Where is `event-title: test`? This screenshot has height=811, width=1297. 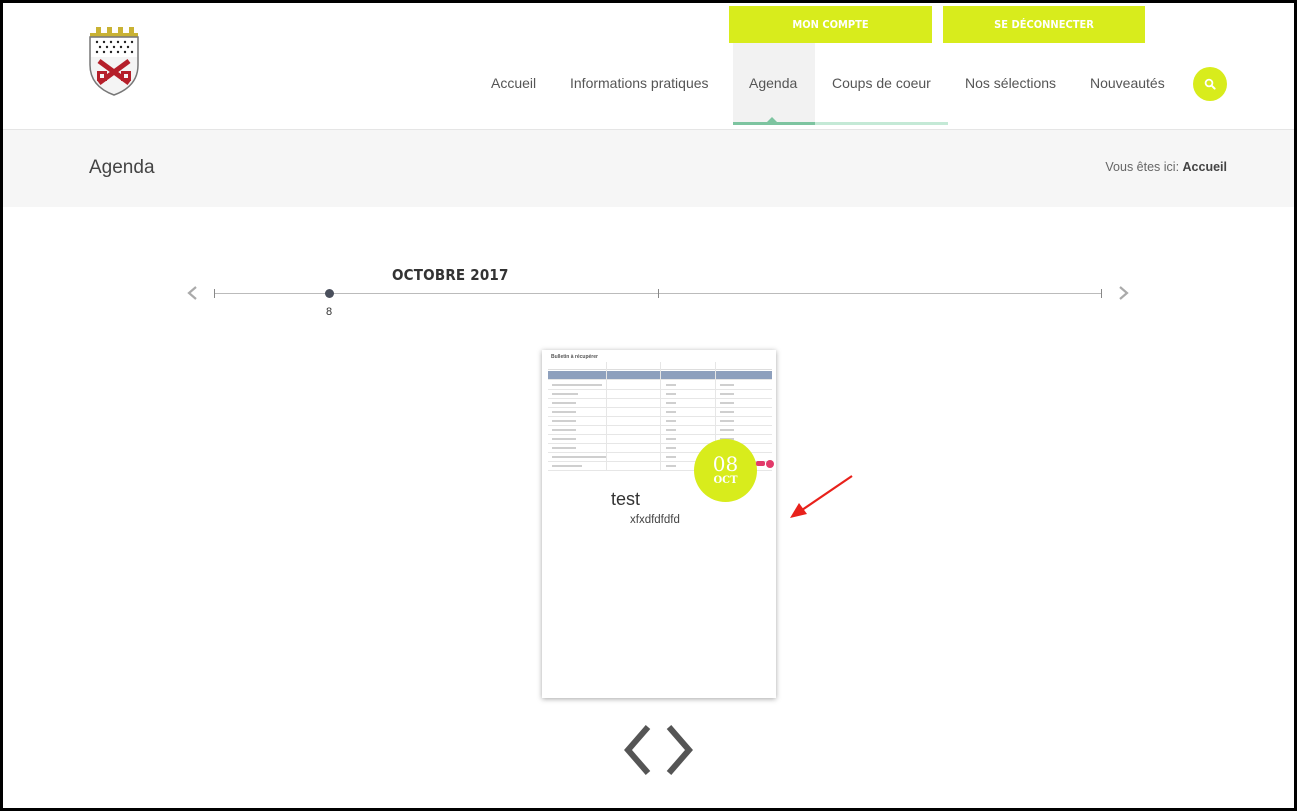
event-title: test is located at coordinates (625, 499).